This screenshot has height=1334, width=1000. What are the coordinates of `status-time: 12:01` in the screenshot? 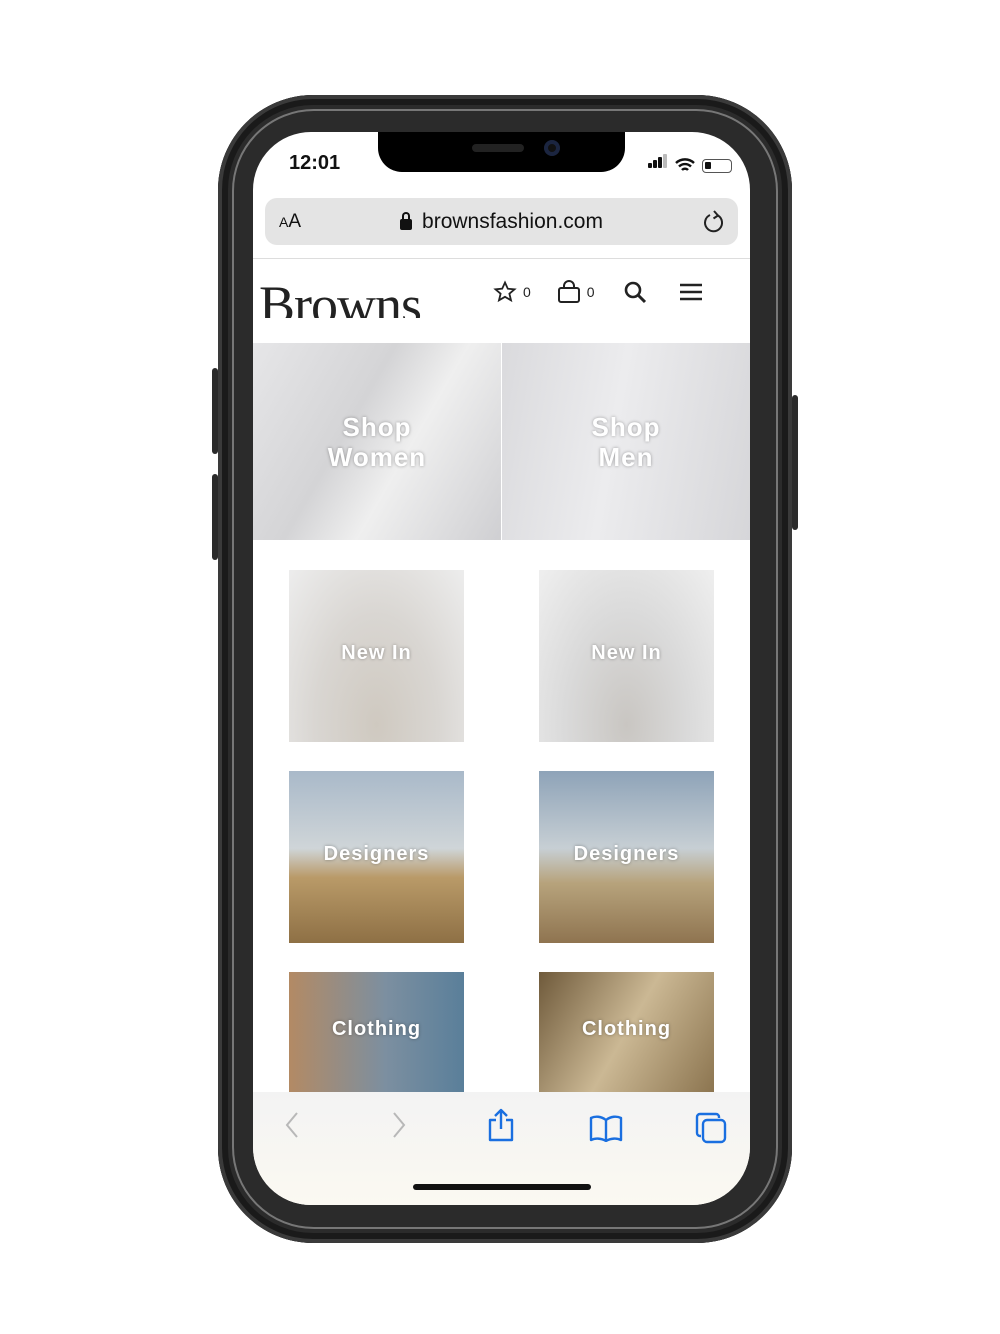 It's located at (315, 163).